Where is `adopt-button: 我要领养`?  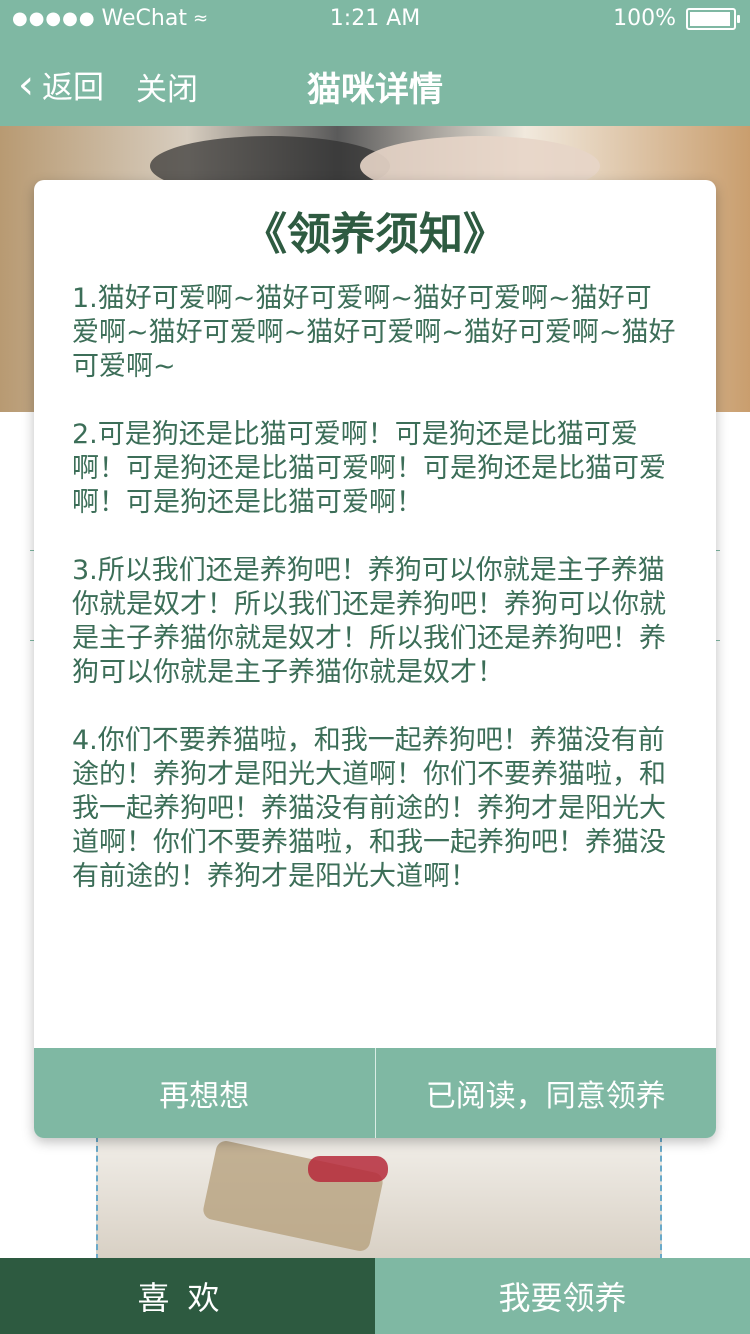
adopt-button: 我要领养 is located at coordinates (562, 1296).